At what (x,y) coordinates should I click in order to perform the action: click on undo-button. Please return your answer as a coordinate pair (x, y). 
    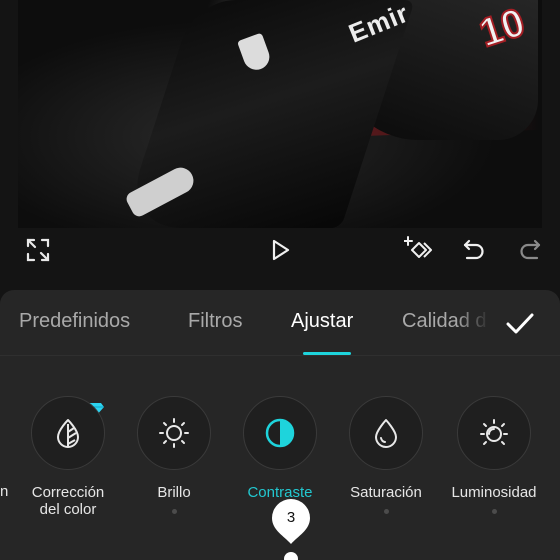
    Looking at the image, I should click on (474, 250).